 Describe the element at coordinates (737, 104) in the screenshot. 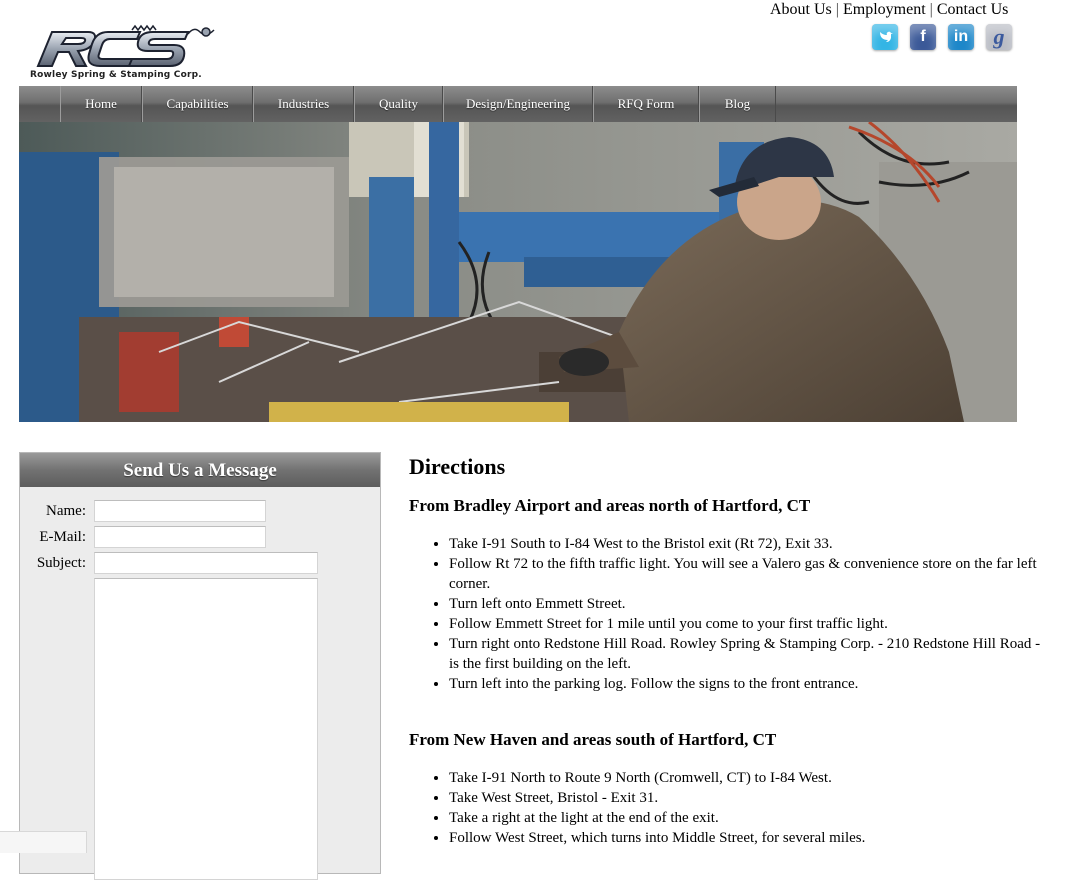

I see `nav-blog: Blog` at that location.